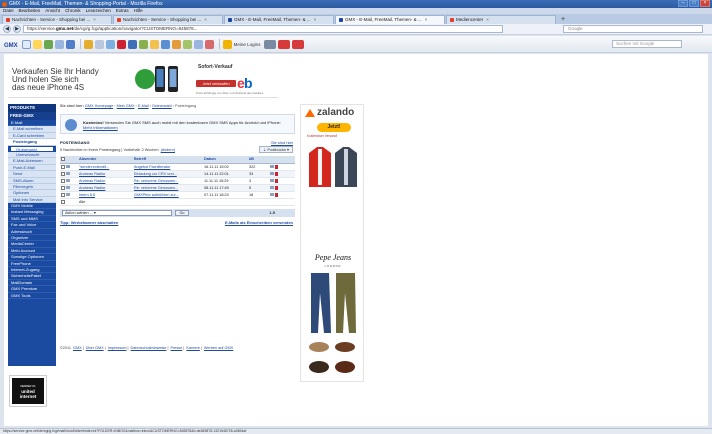 The image size is (712, 434). What do you see at coordinates (100, 127) in the screenshot?
I see `more-info-link: Mehr Informationen` at bounding box center [100, 127].